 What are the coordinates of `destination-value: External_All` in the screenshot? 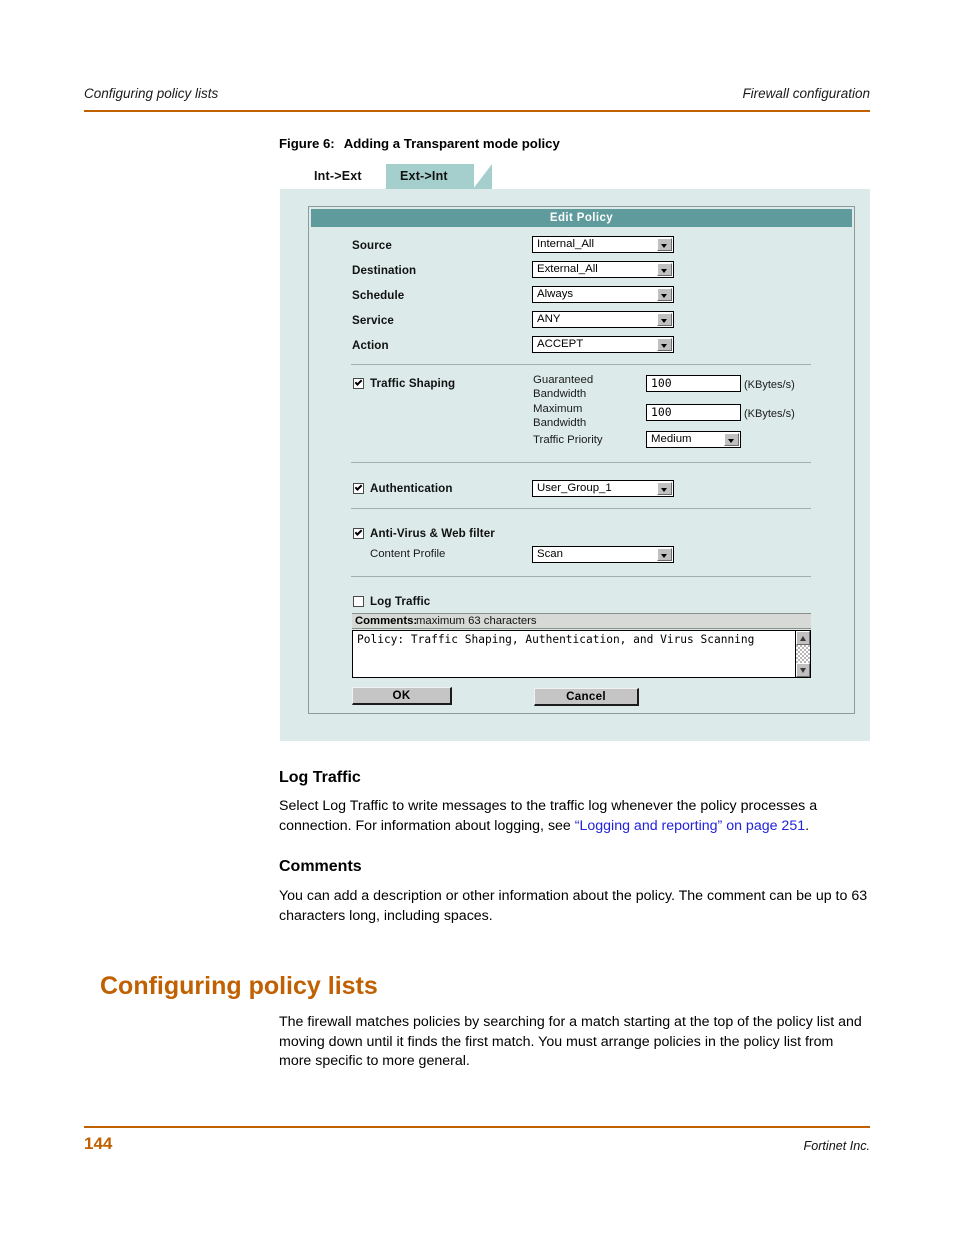 It's located at (567, 269).